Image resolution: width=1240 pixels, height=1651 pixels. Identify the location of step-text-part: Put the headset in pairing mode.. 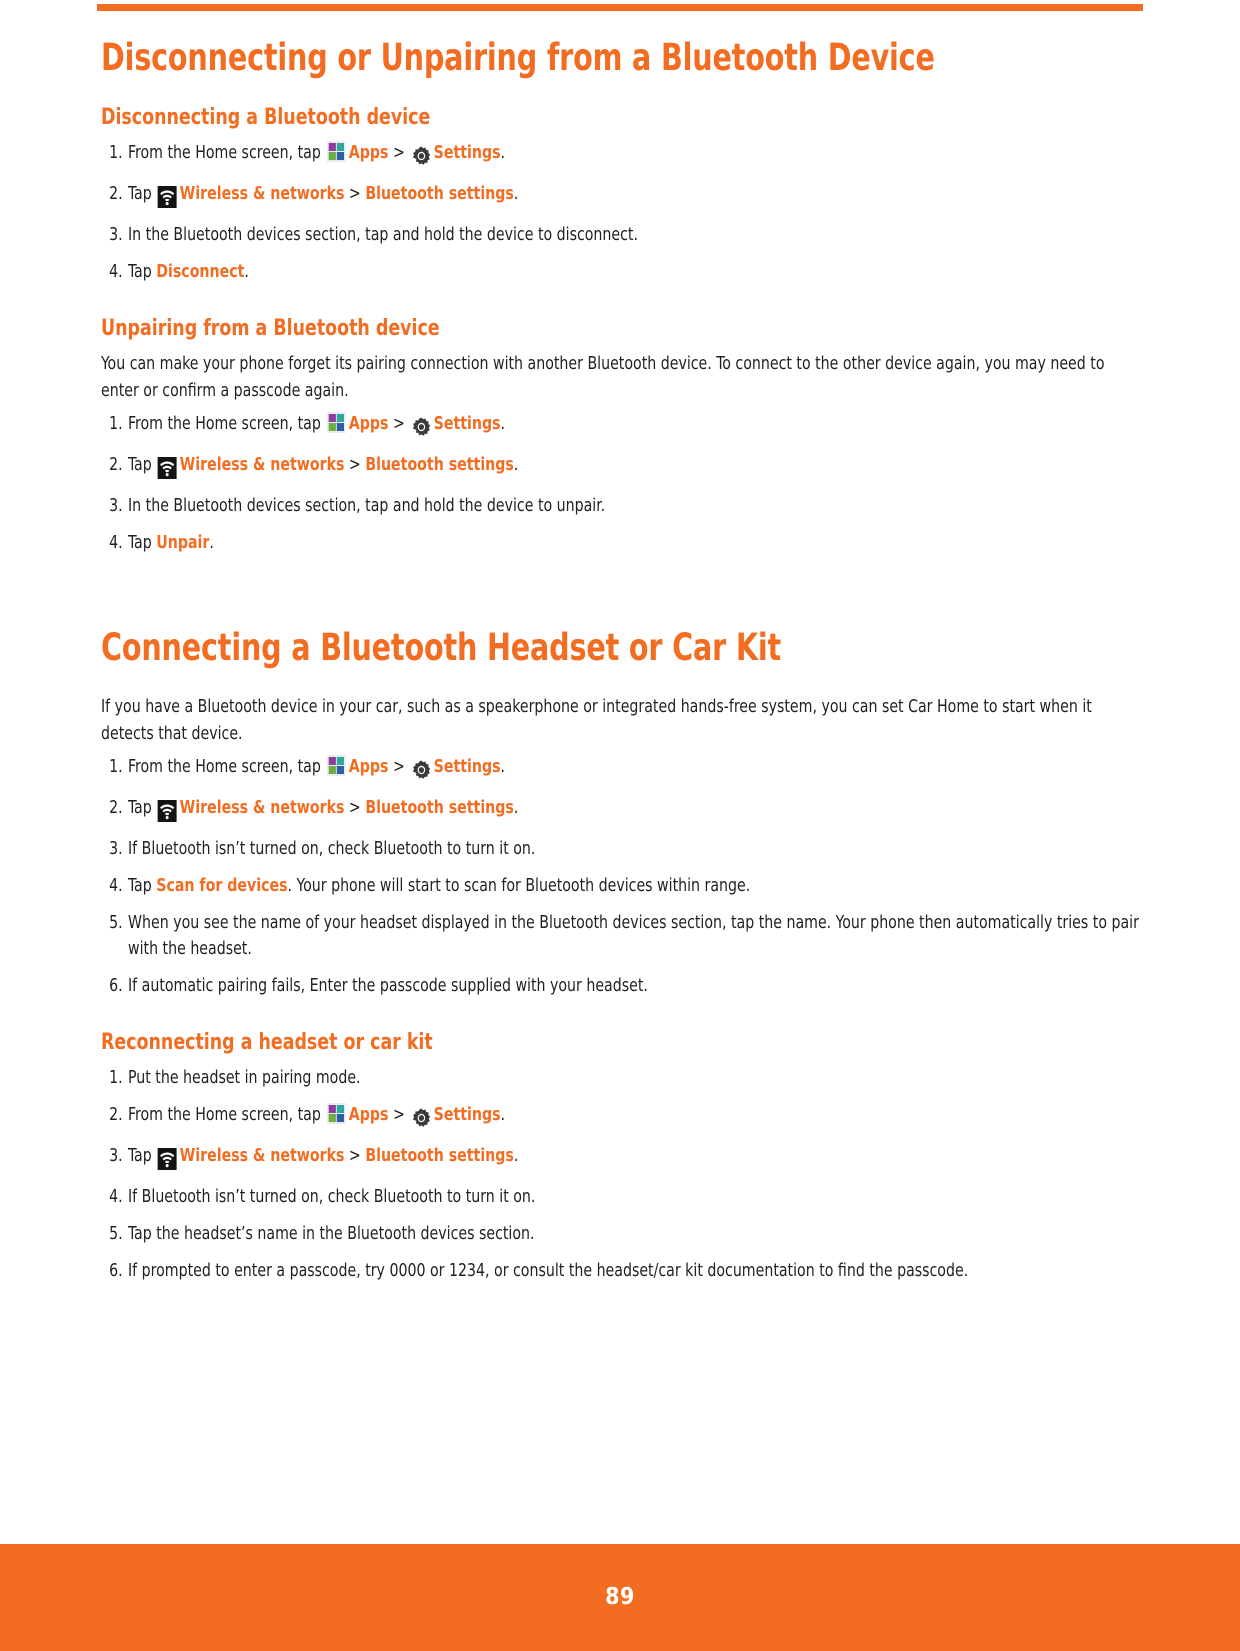
(244, 1078).